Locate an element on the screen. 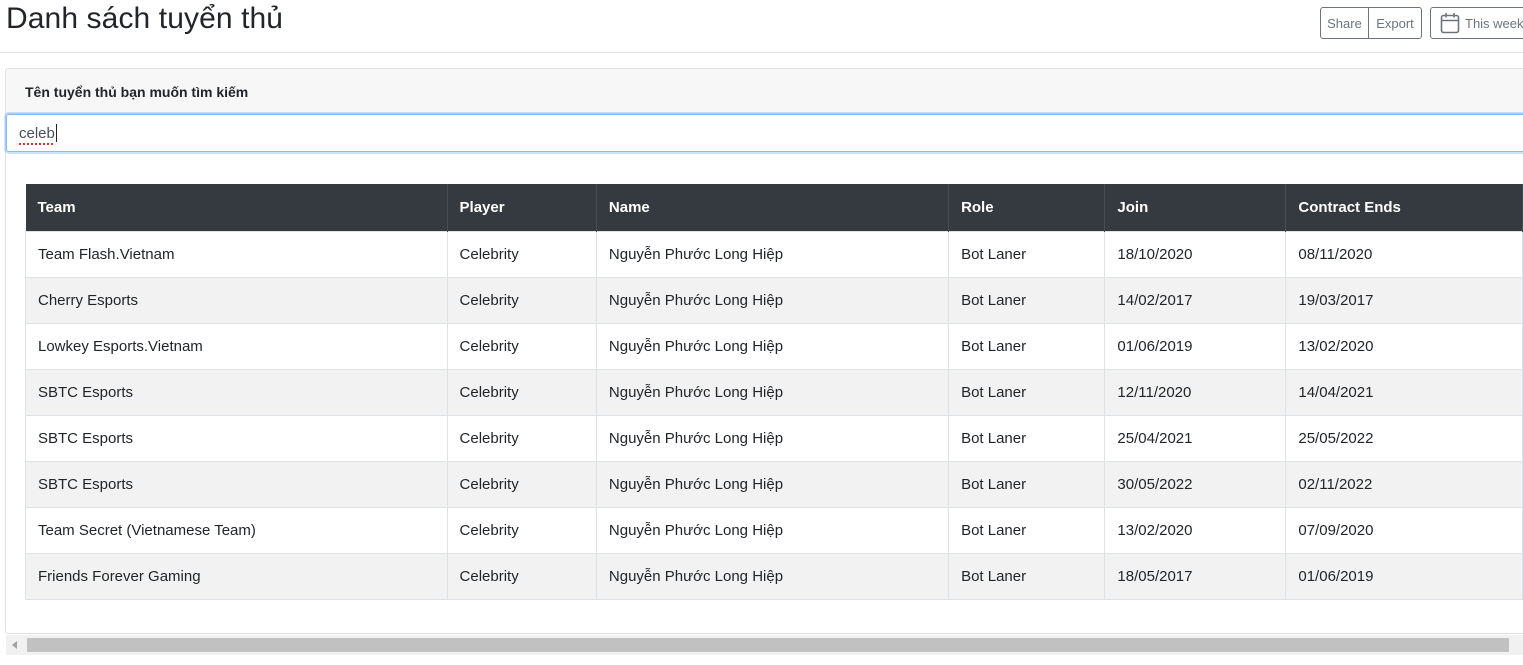  table-header-row: Team Player Name Role Join Contract Ends is located at coordinates (774, 207).